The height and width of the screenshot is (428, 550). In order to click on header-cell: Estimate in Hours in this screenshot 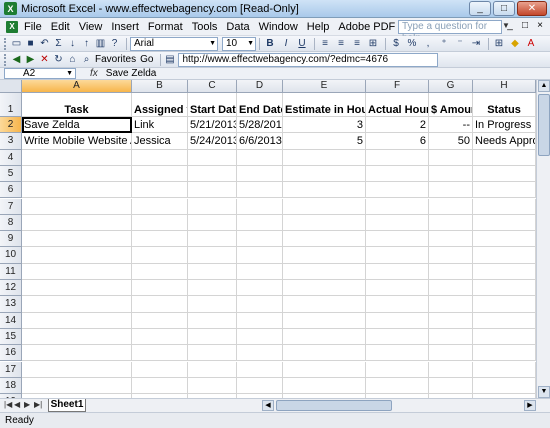, I will do `click(324, 105)`.